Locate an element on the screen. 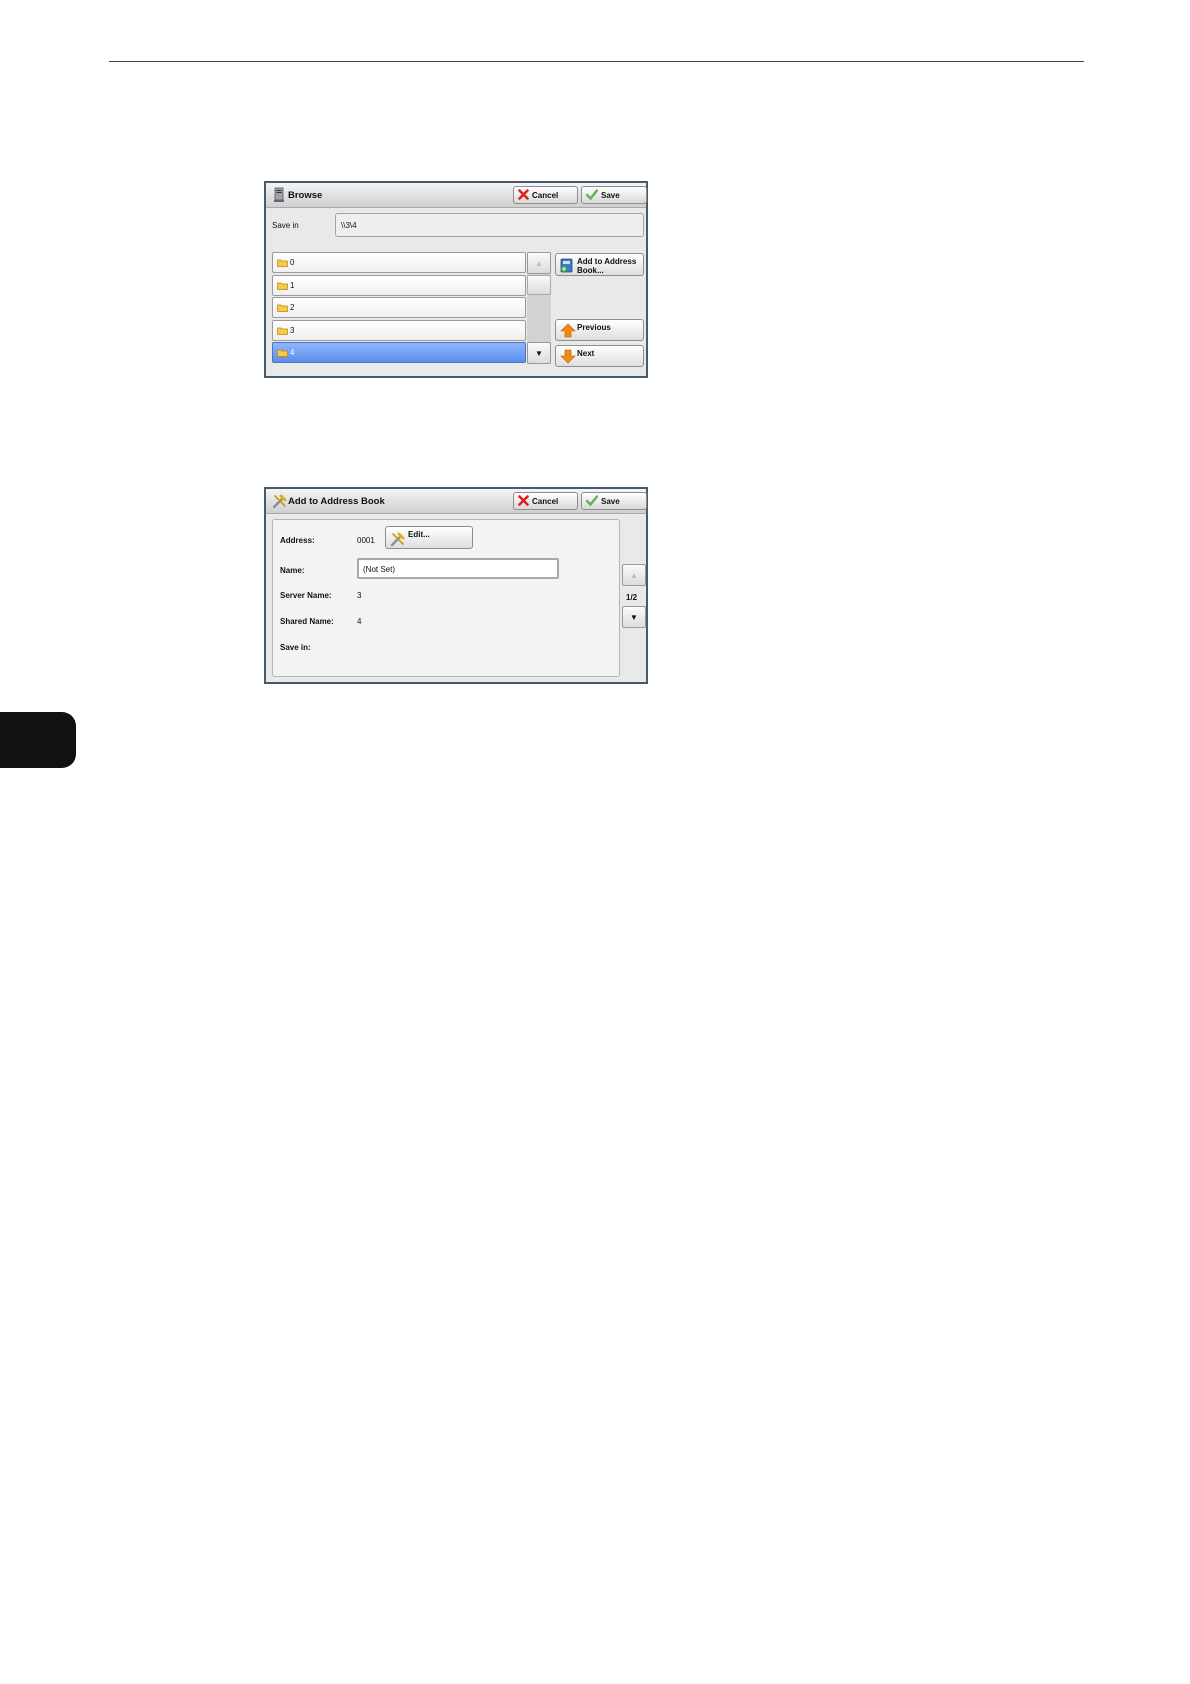  previous-button: Previous is located at coordinates (599, 330).